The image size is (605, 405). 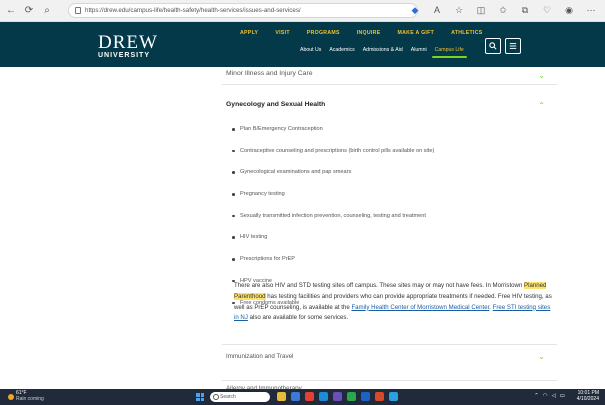 I want to click on nav-make-a-gift: MAKE A GIFT, so click(x=415, y=33).